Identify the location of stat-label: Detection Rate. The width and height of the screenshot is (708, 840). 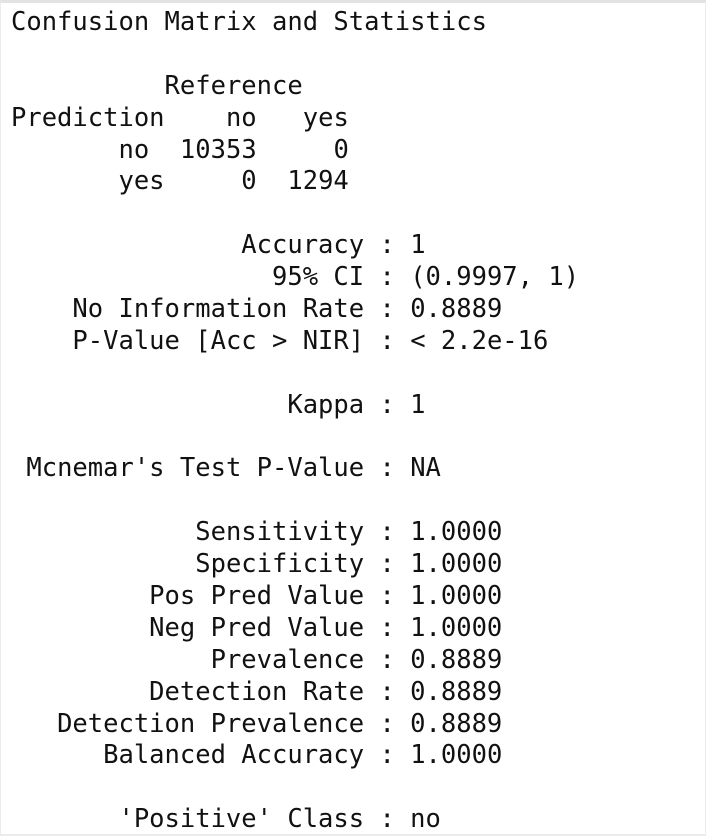
(257, 691).